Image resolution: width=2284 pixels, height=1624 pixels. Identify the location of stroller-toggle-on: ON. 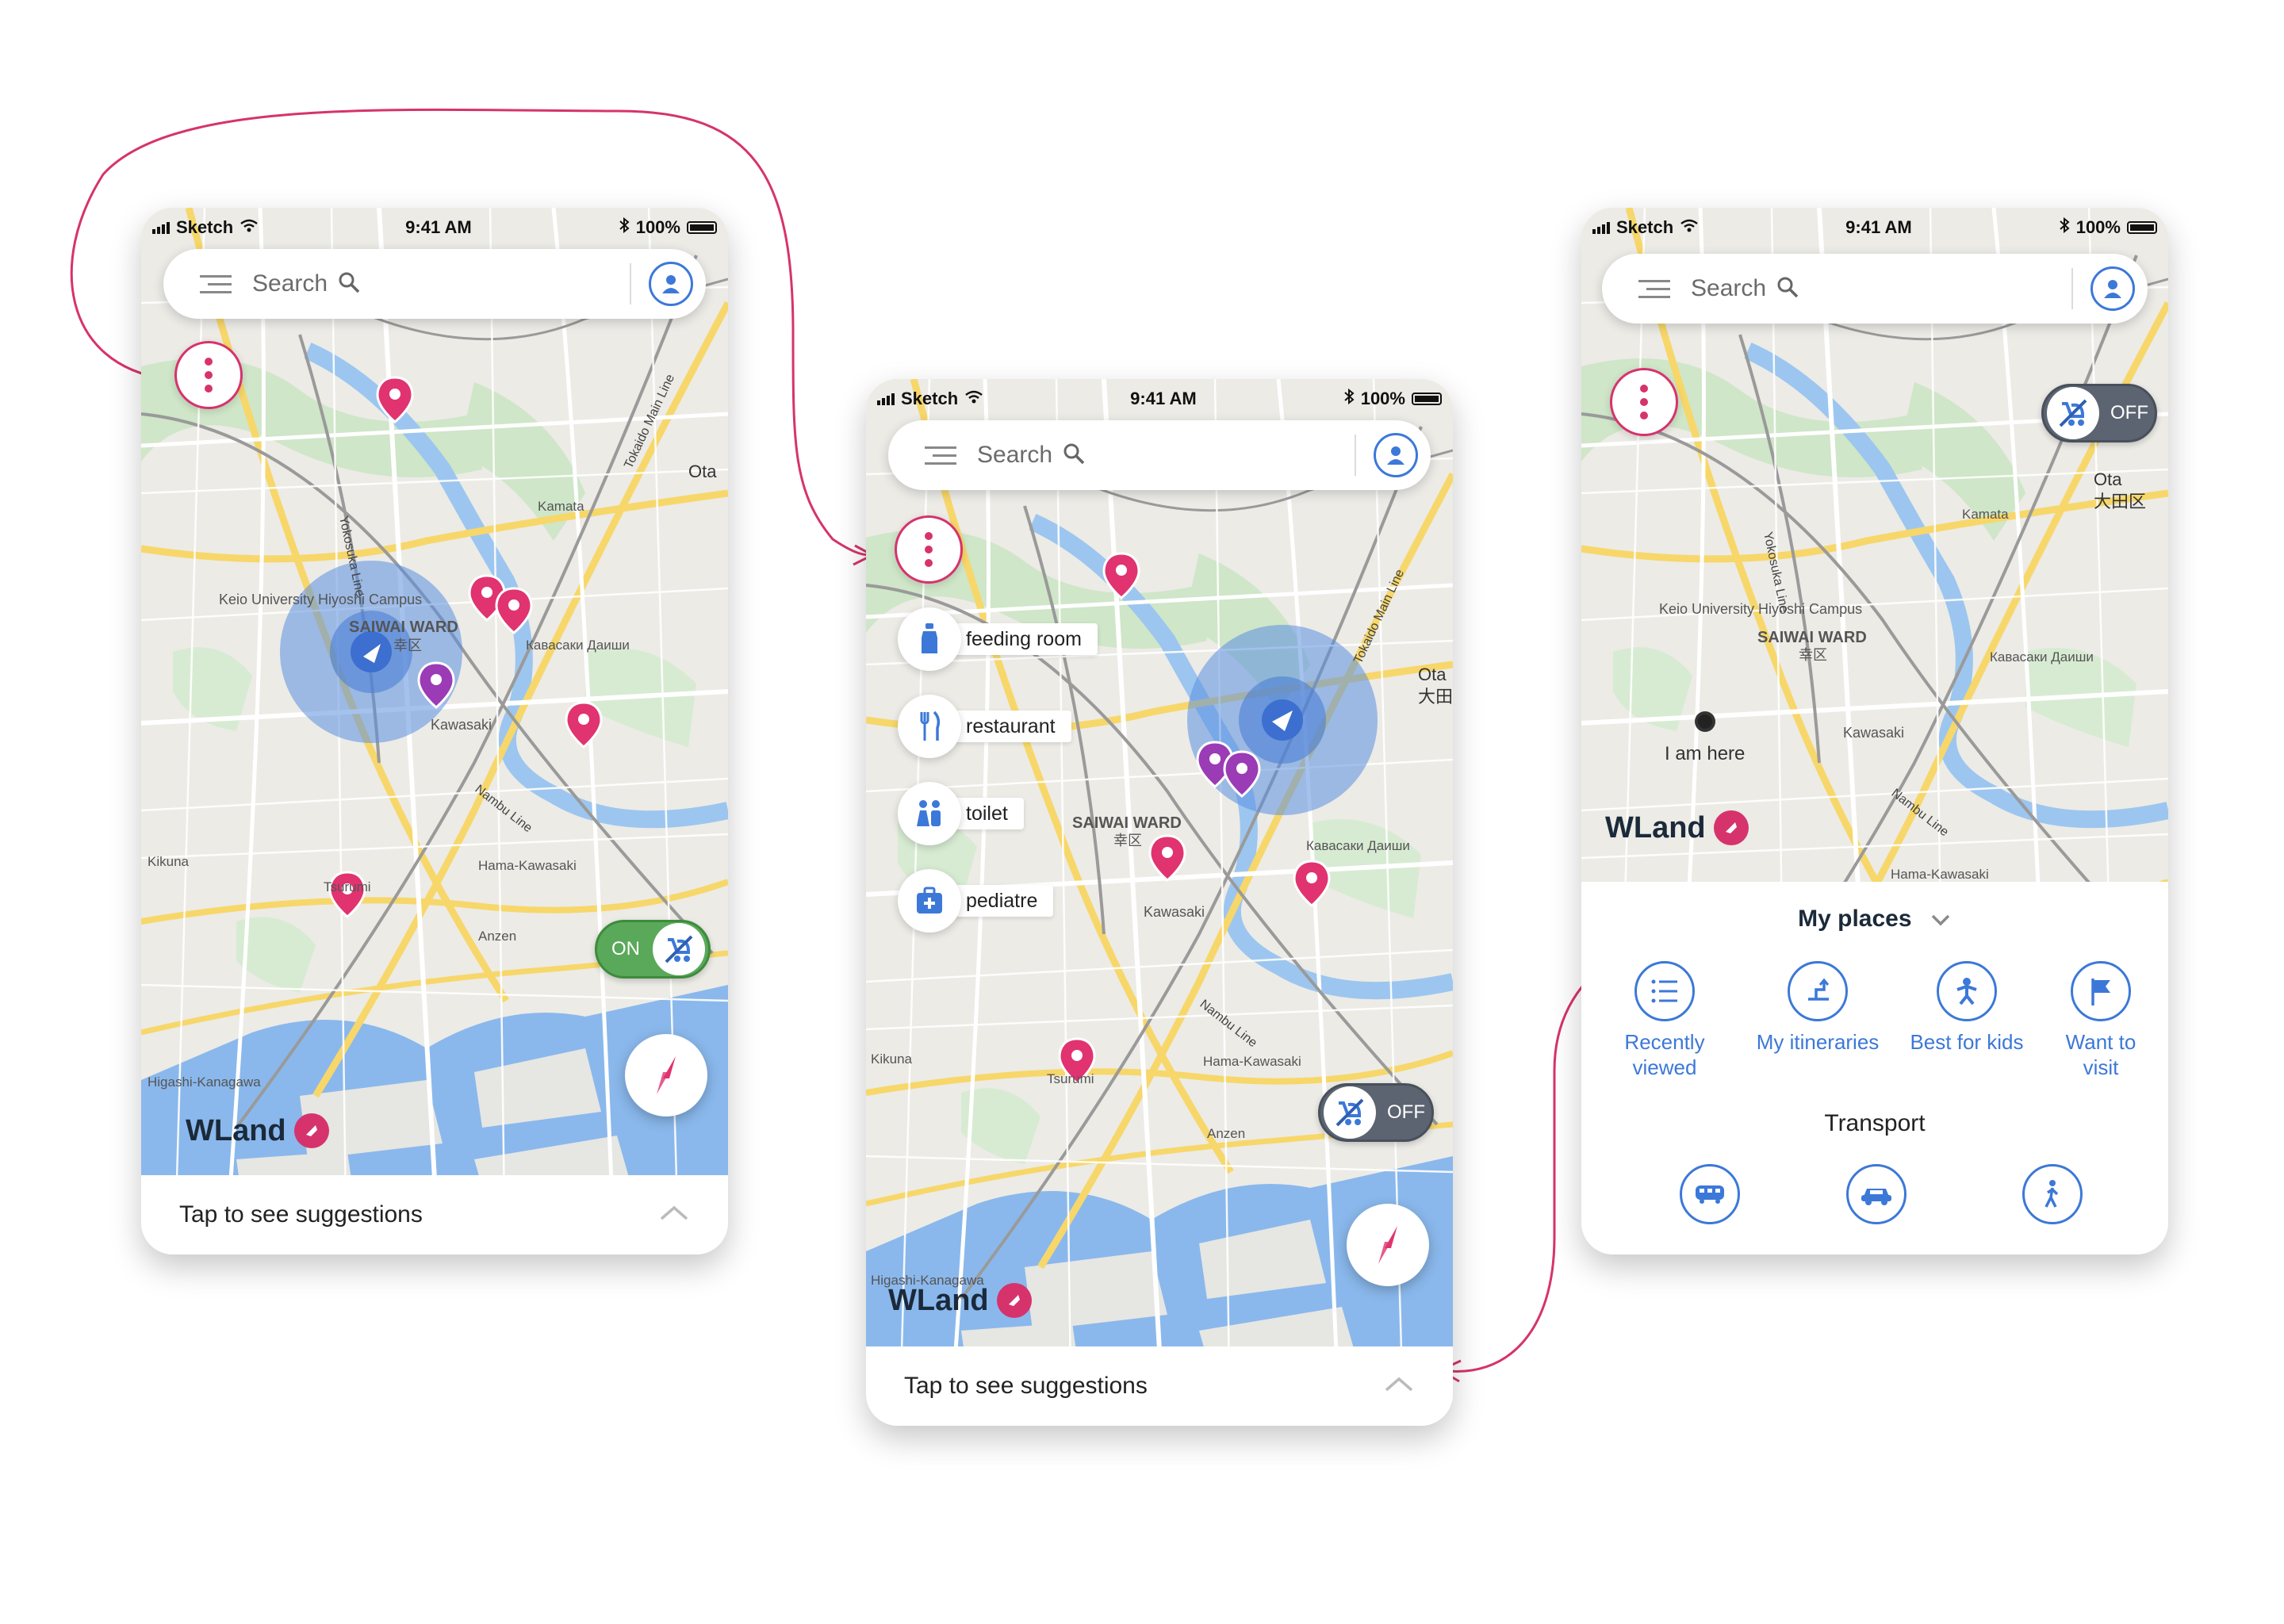
(653, 949).